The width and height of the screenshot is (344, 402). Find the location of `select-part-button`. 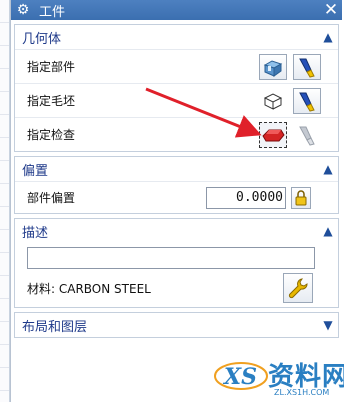

select-part-button is located at coordinates (273, 66).